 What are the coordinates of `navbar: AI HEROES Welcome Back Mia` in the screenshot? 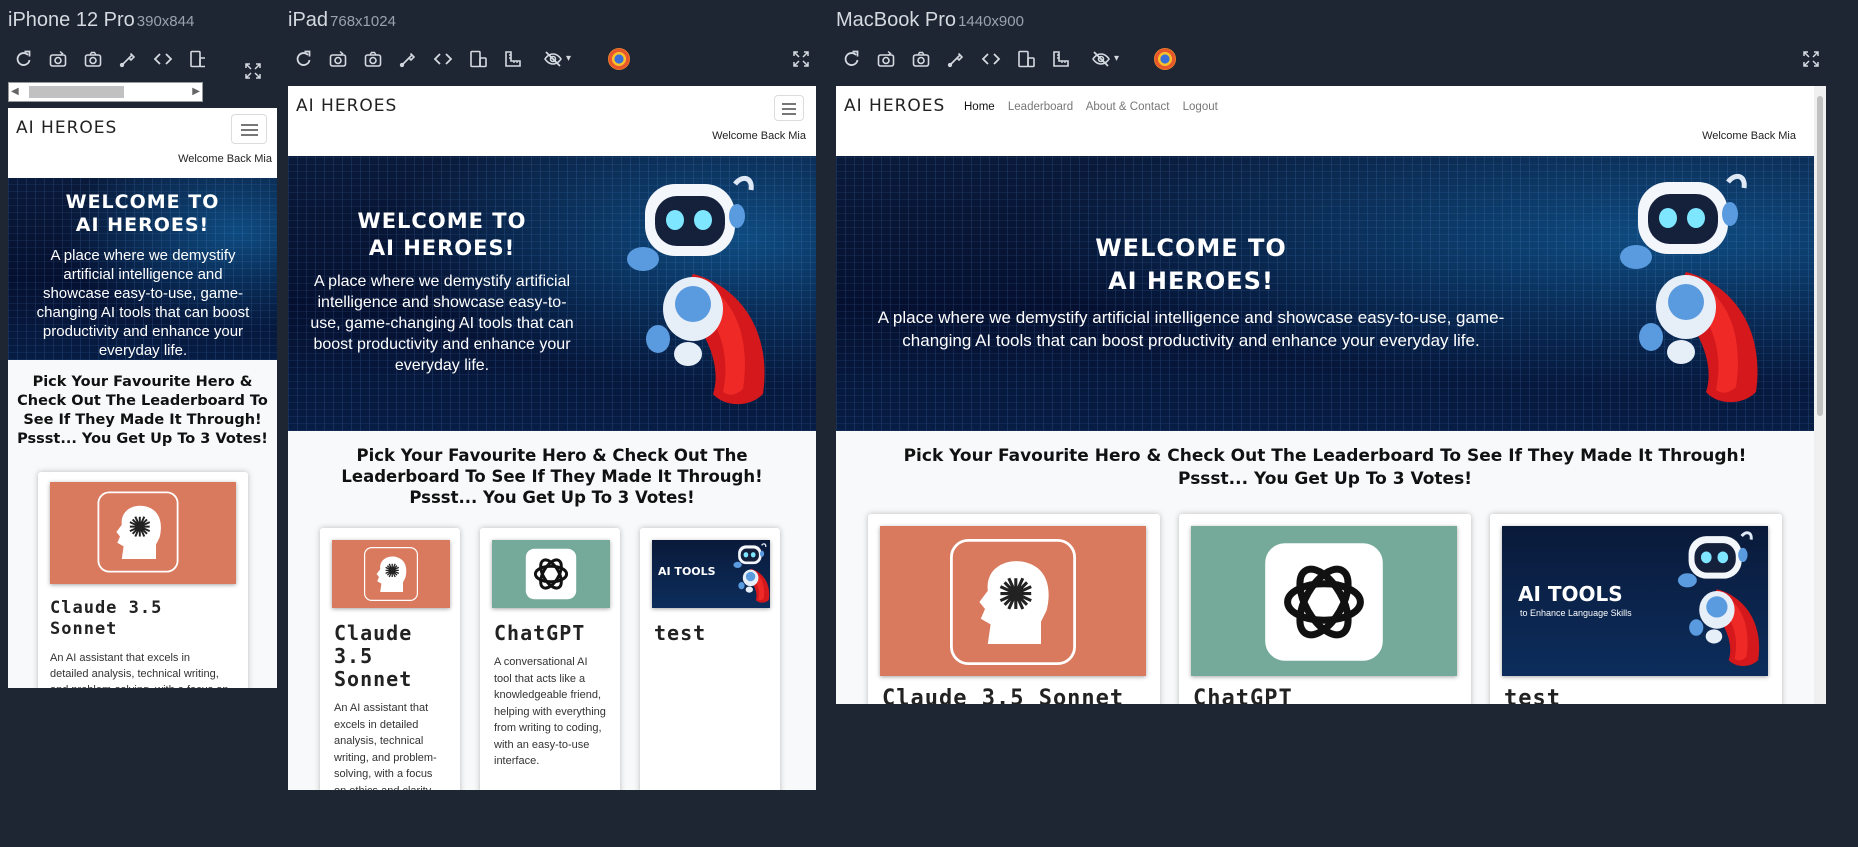 It's located at (552, 121).